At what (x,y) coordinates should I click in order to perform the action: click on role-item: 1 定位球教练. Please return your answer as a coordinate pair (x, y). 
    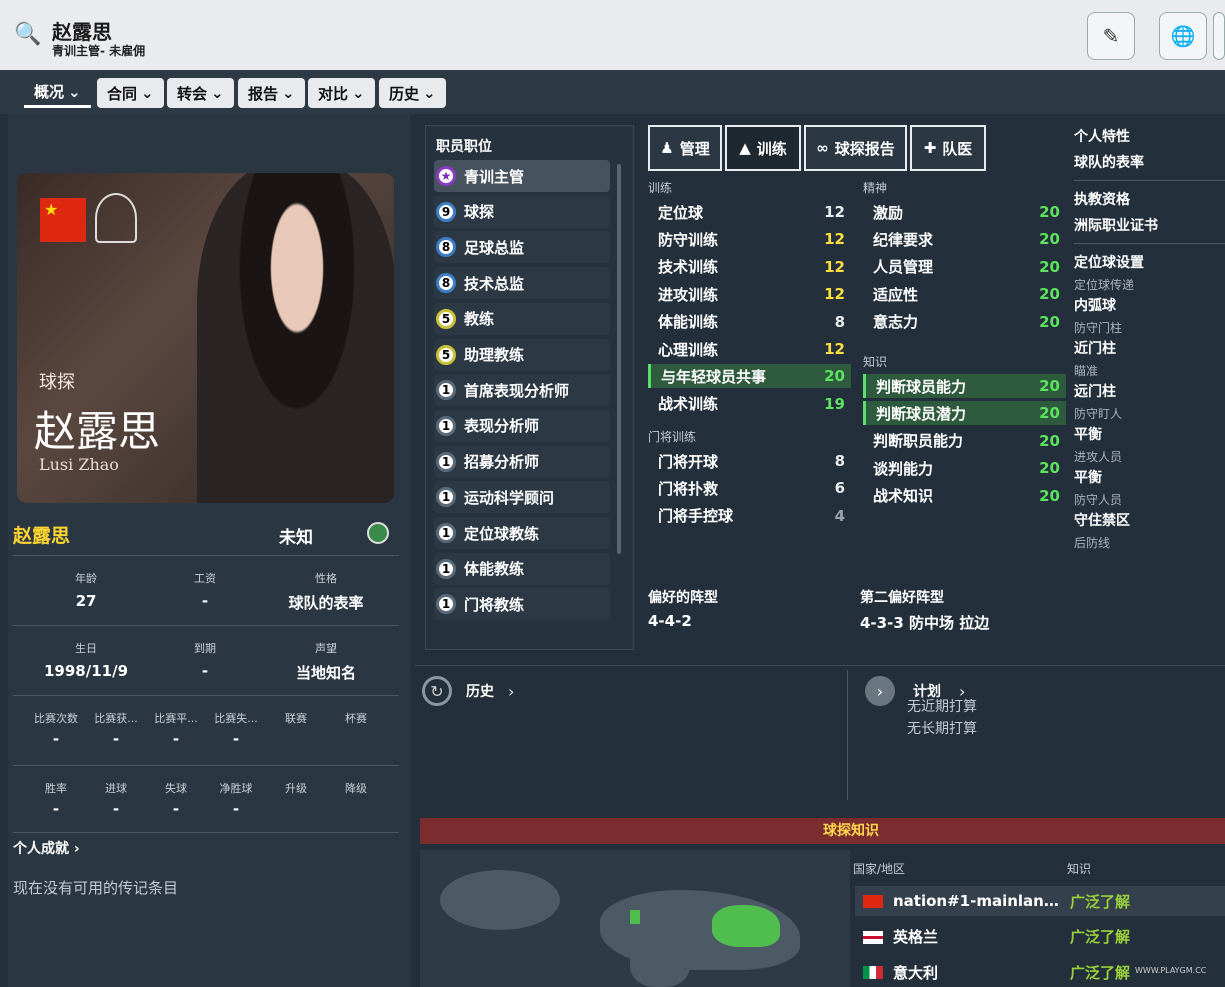
    Looking at the image, I should click on (522, 533).